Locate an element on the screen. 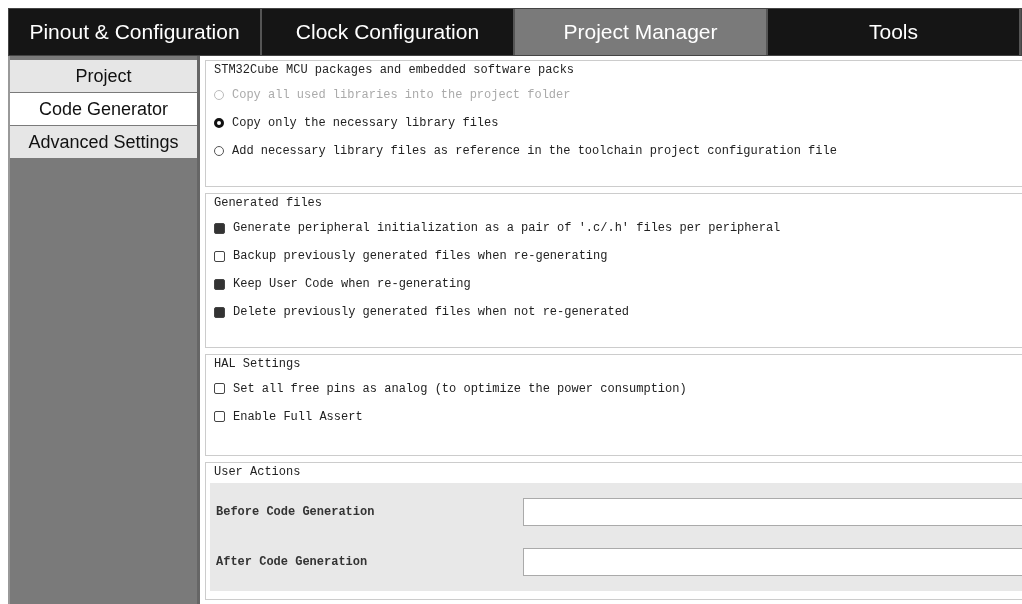 The image size is (1022, 604). option-label: Generate peripheral initialization as a pair of '.c/.h' files per peripheral is located at coordinates (507, 228).